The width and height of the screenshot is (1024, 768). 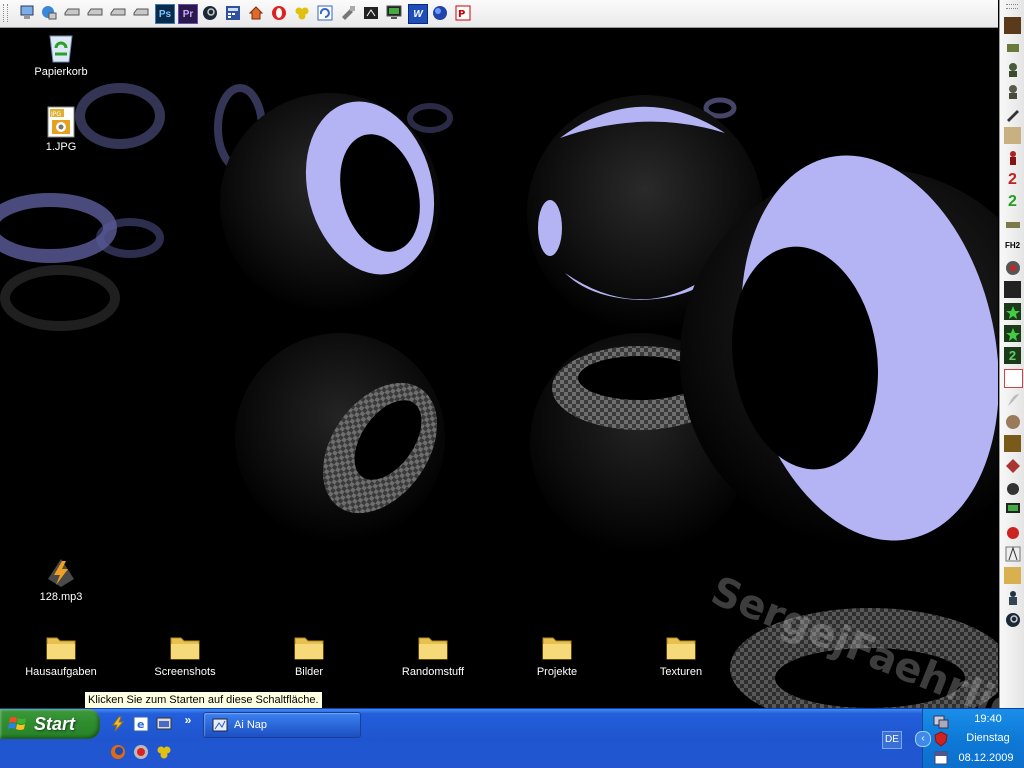 What do you see at coordinates (27, 13) in the screenshot?
I see `computer-icon` at bounding box center [27, 13].